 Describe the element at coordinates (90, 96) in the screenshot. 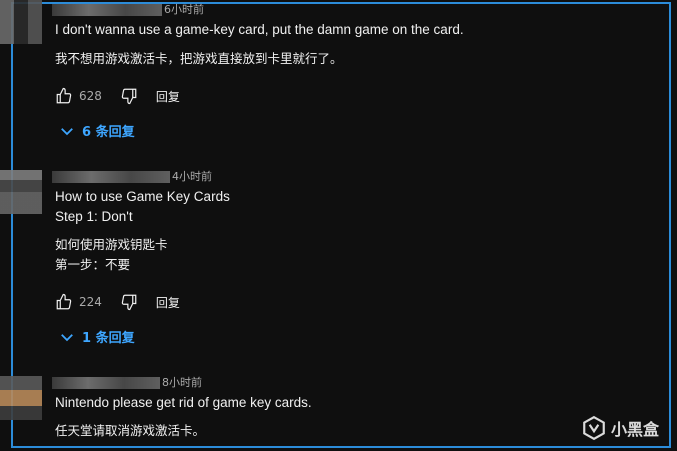

I see `like-count: 628` at that location.